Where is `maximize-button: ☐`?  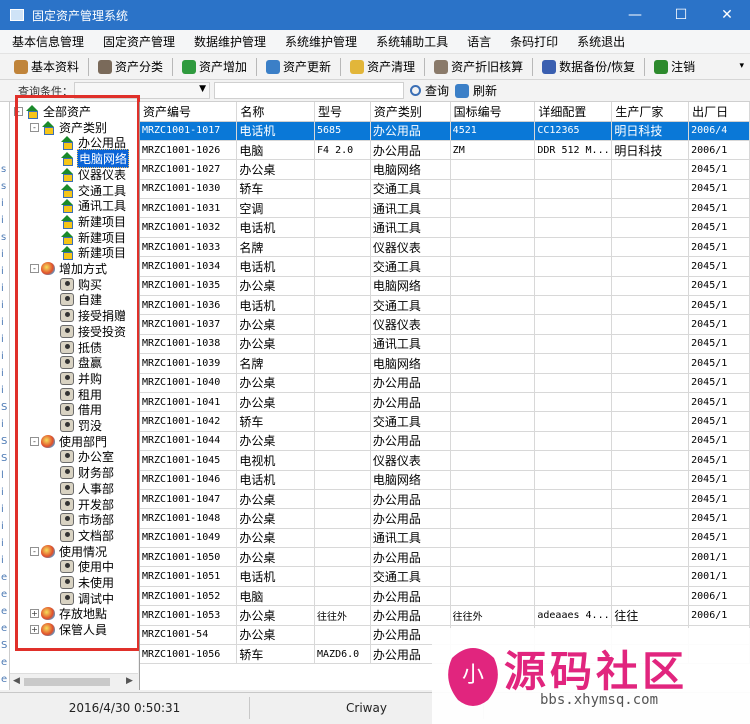
maximize-button: ☐ is located at coordinates (681, 15).